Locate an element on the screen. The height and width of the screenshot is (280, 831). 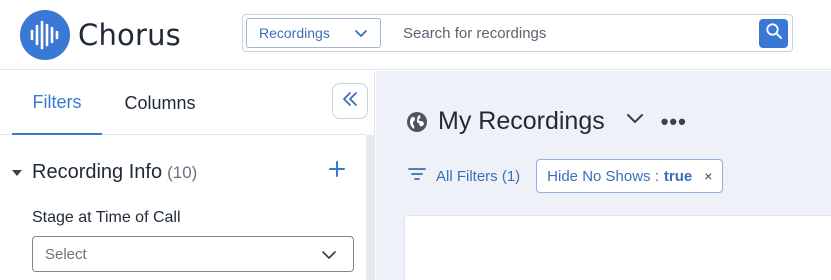
stage-select: Select is located at coordinates (193, 254).